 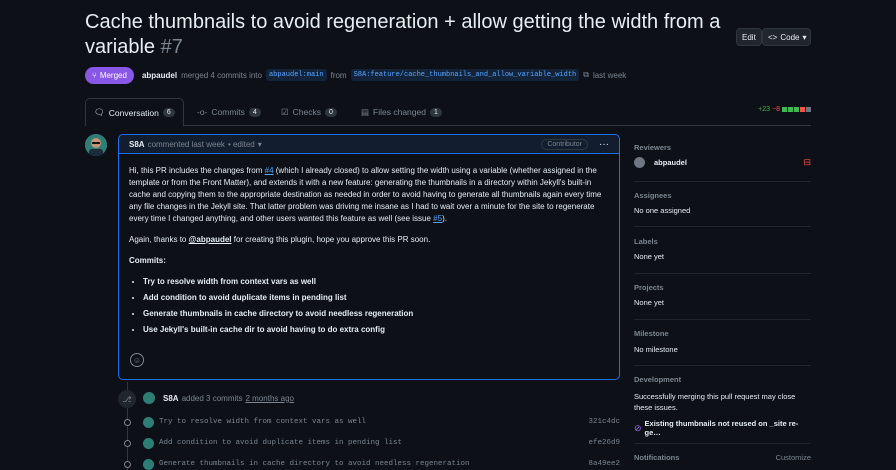 I want to click on event-text: added 3 commits, so click(x=212, y=398).